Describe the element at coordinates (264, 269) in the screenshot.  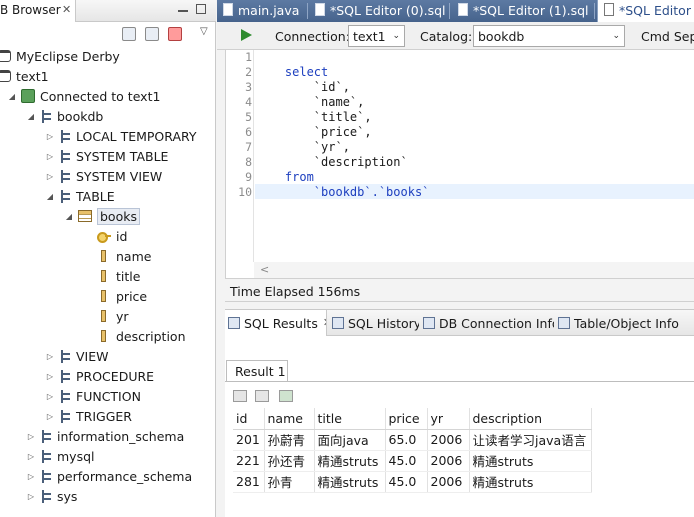
I see `scroll-left-icon: <` at that location.